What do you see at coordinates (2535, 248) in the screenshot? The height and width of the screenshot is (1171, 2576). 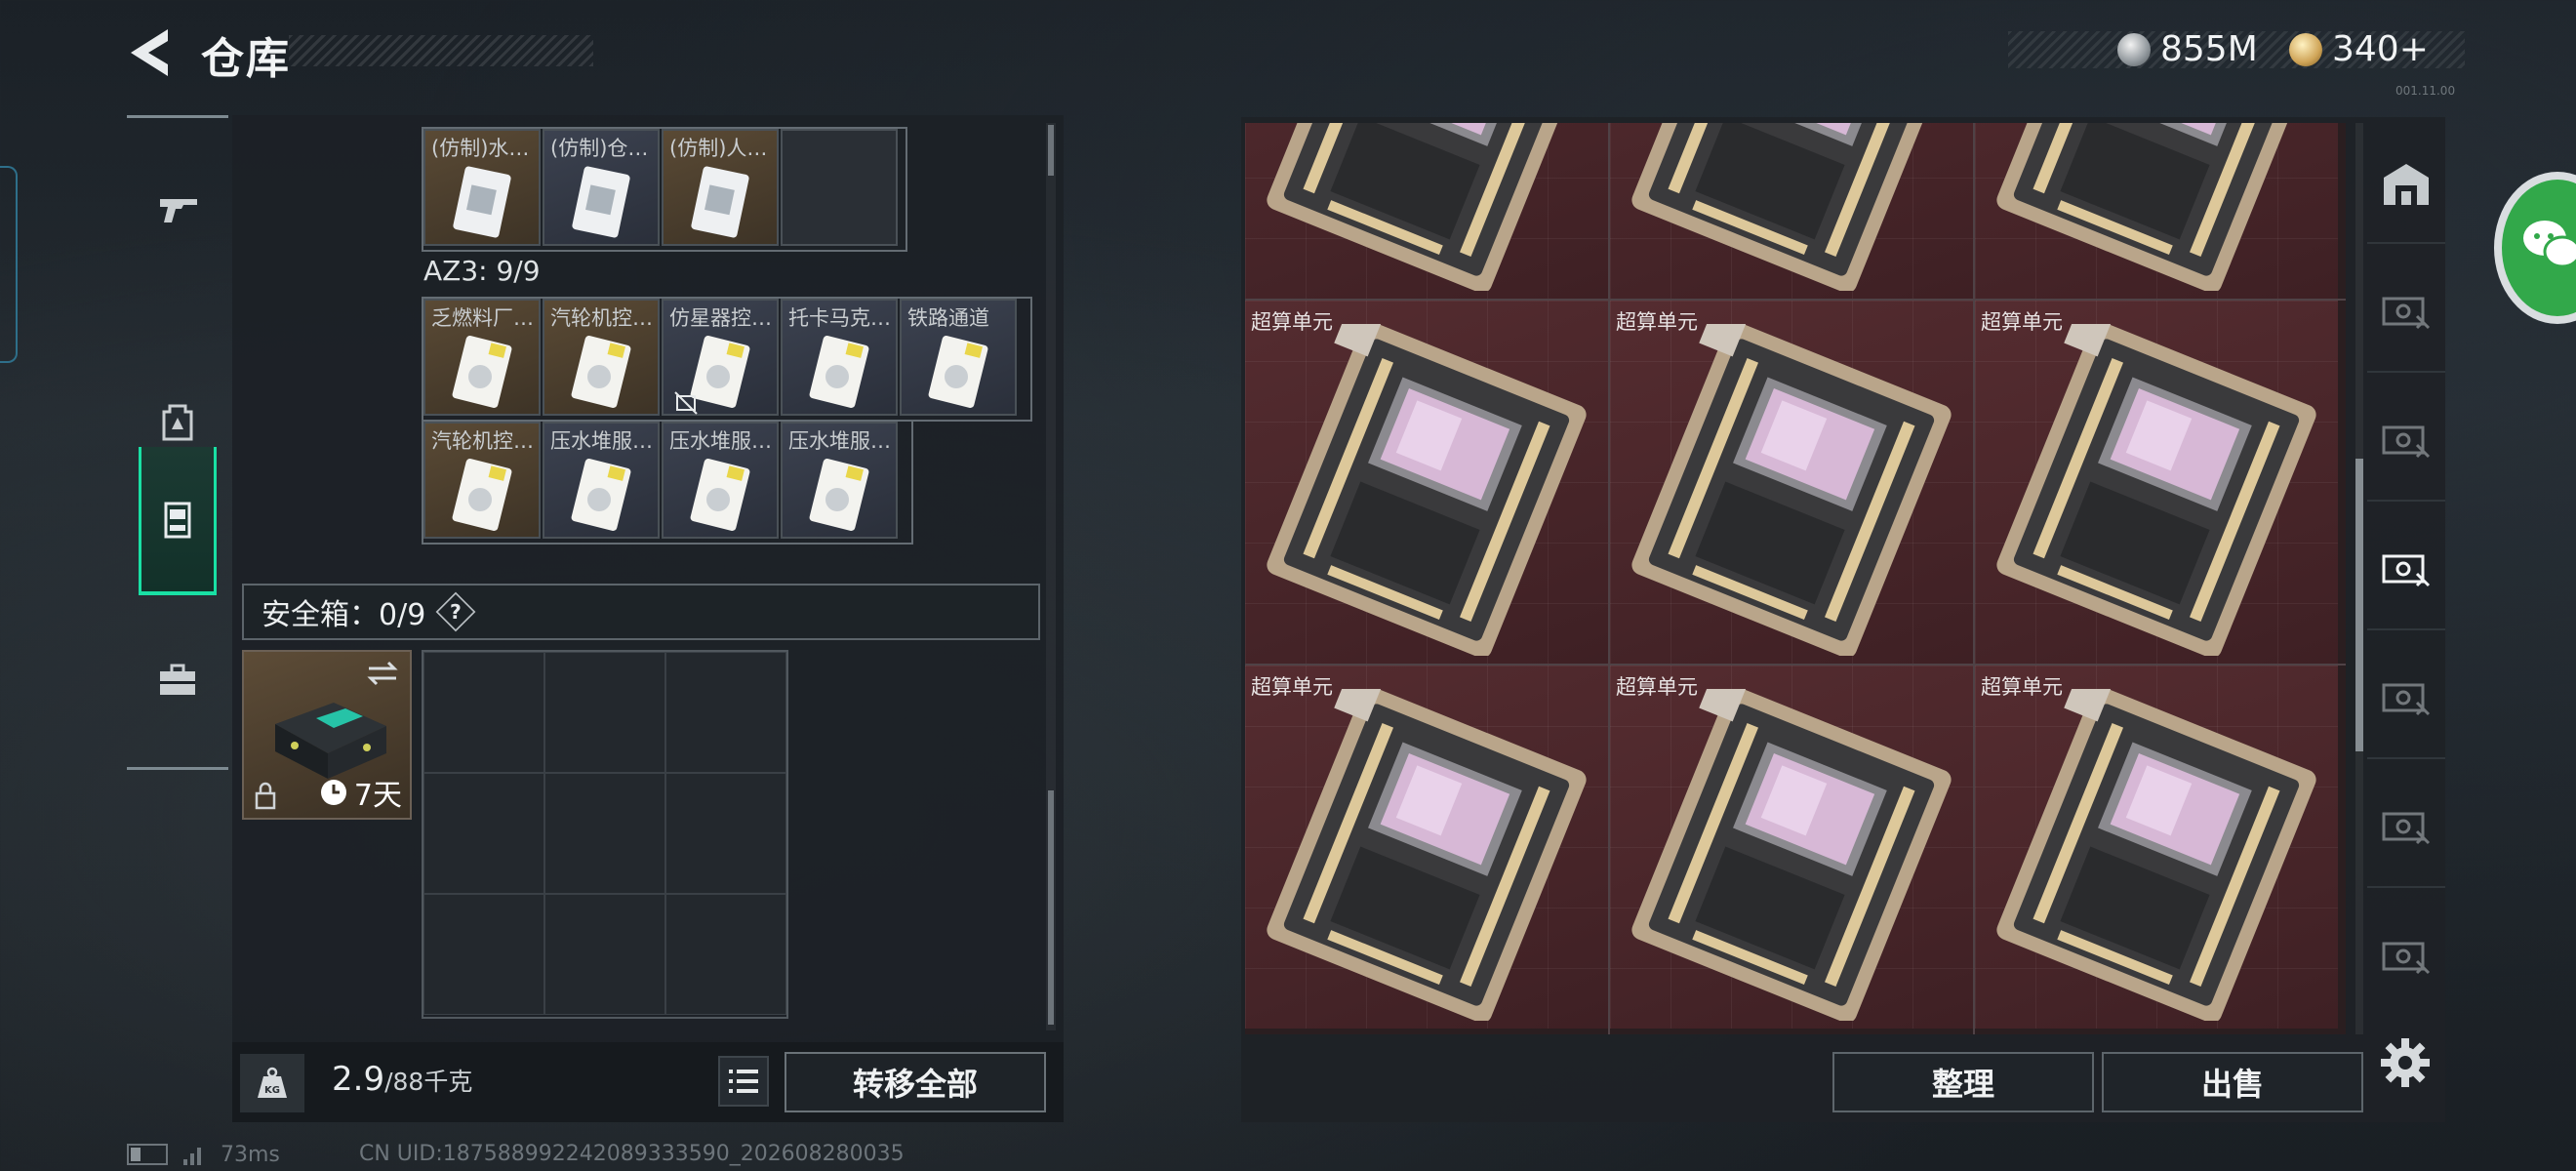 I see `floating-chat-button` at bounding box center [2535, 248].